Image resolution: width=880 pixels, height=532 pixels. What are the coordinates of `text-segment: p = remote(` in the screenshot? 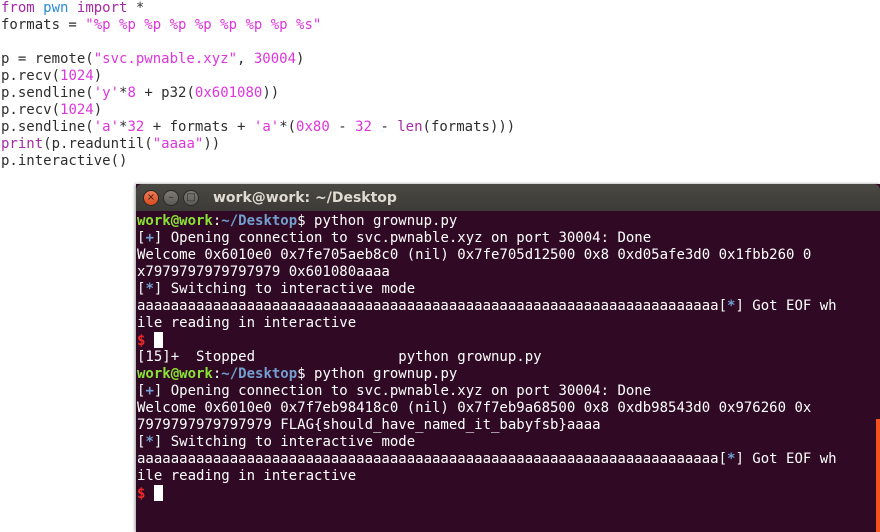 It's located at (47, 59).